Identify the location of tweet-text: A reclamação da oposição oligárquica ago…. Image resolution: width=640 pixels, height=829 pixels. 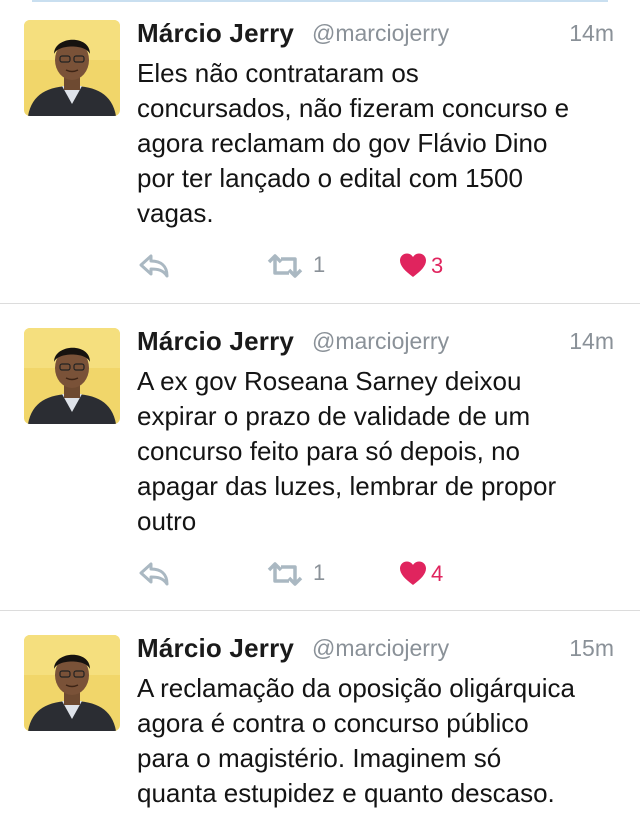
(377, 741).